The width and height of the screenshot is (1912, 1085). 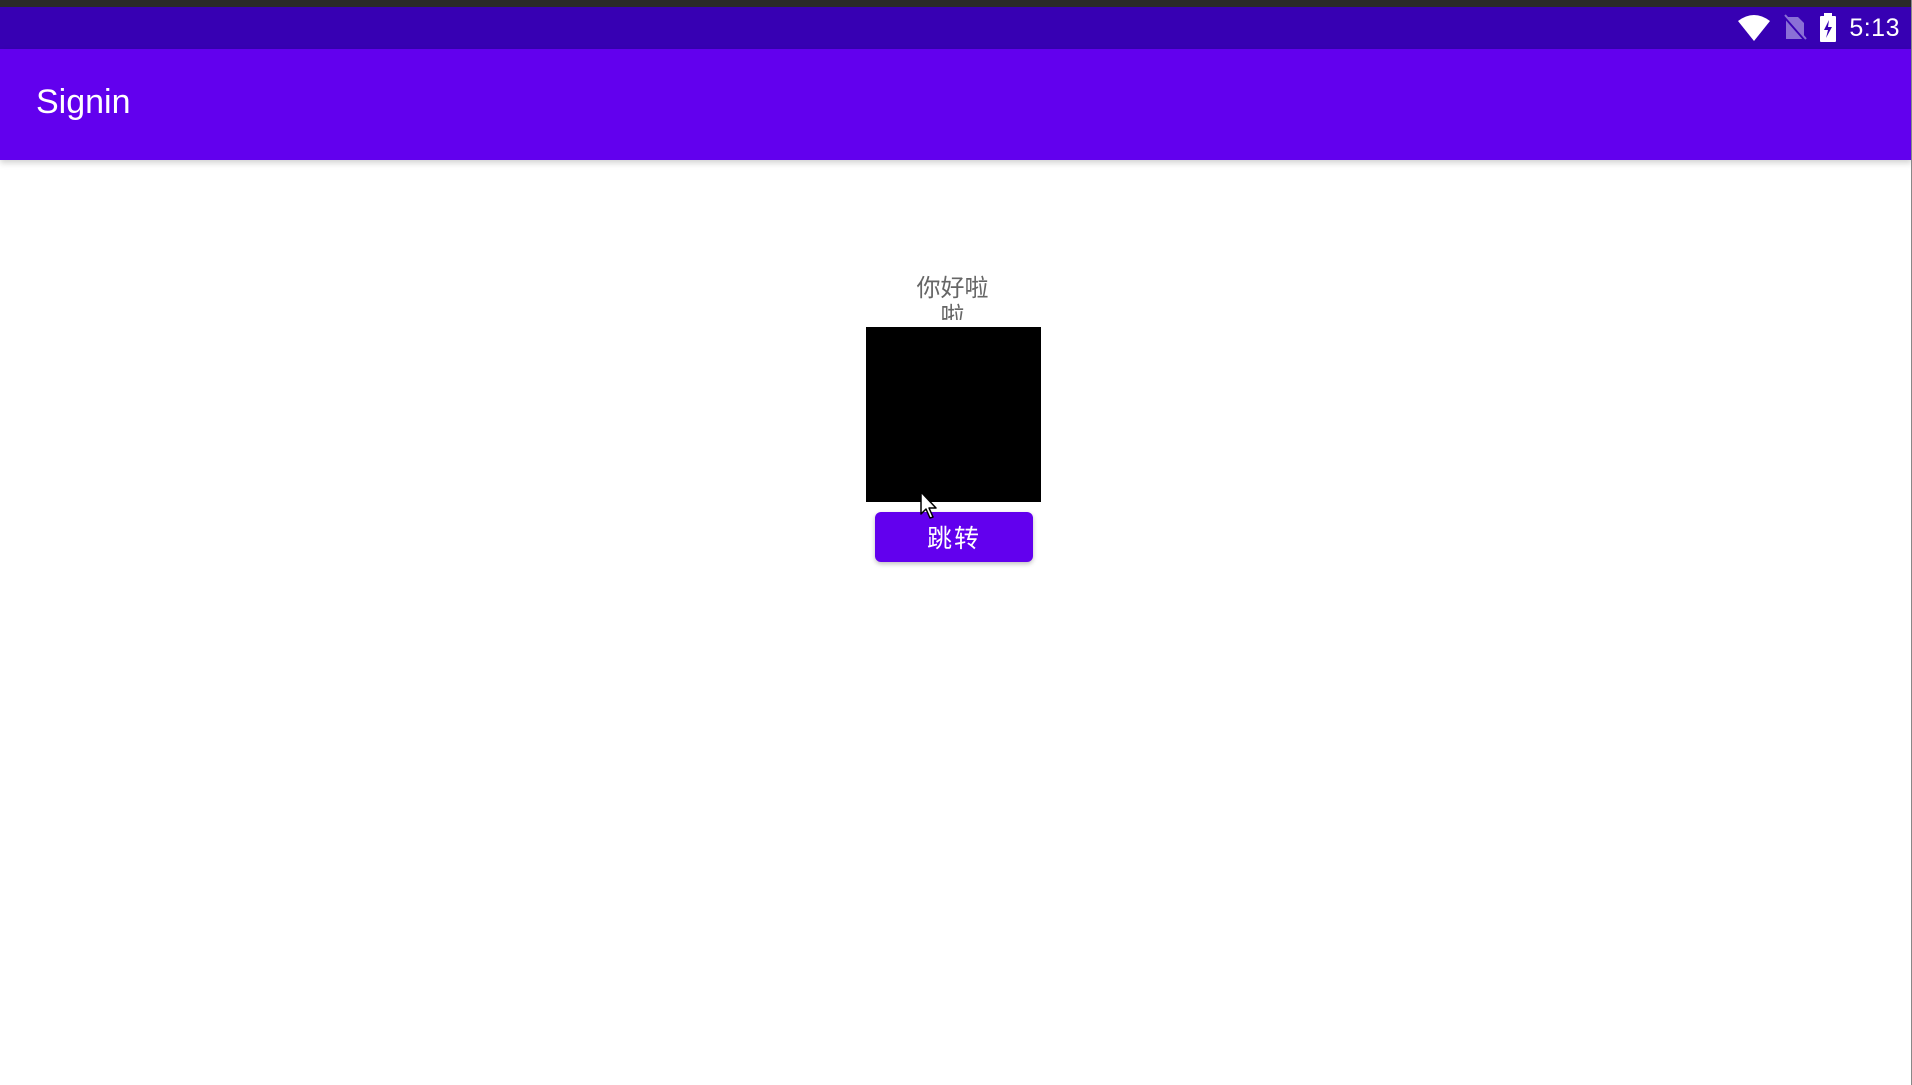 I want to click on wifi-icon, so click(x=1754, y=28).